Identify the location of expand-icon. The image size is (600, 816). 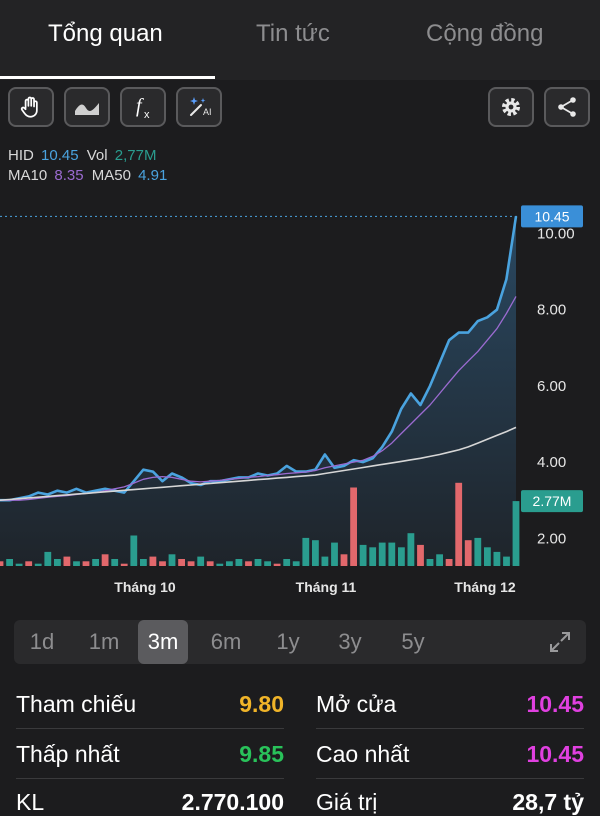
(560, 642).